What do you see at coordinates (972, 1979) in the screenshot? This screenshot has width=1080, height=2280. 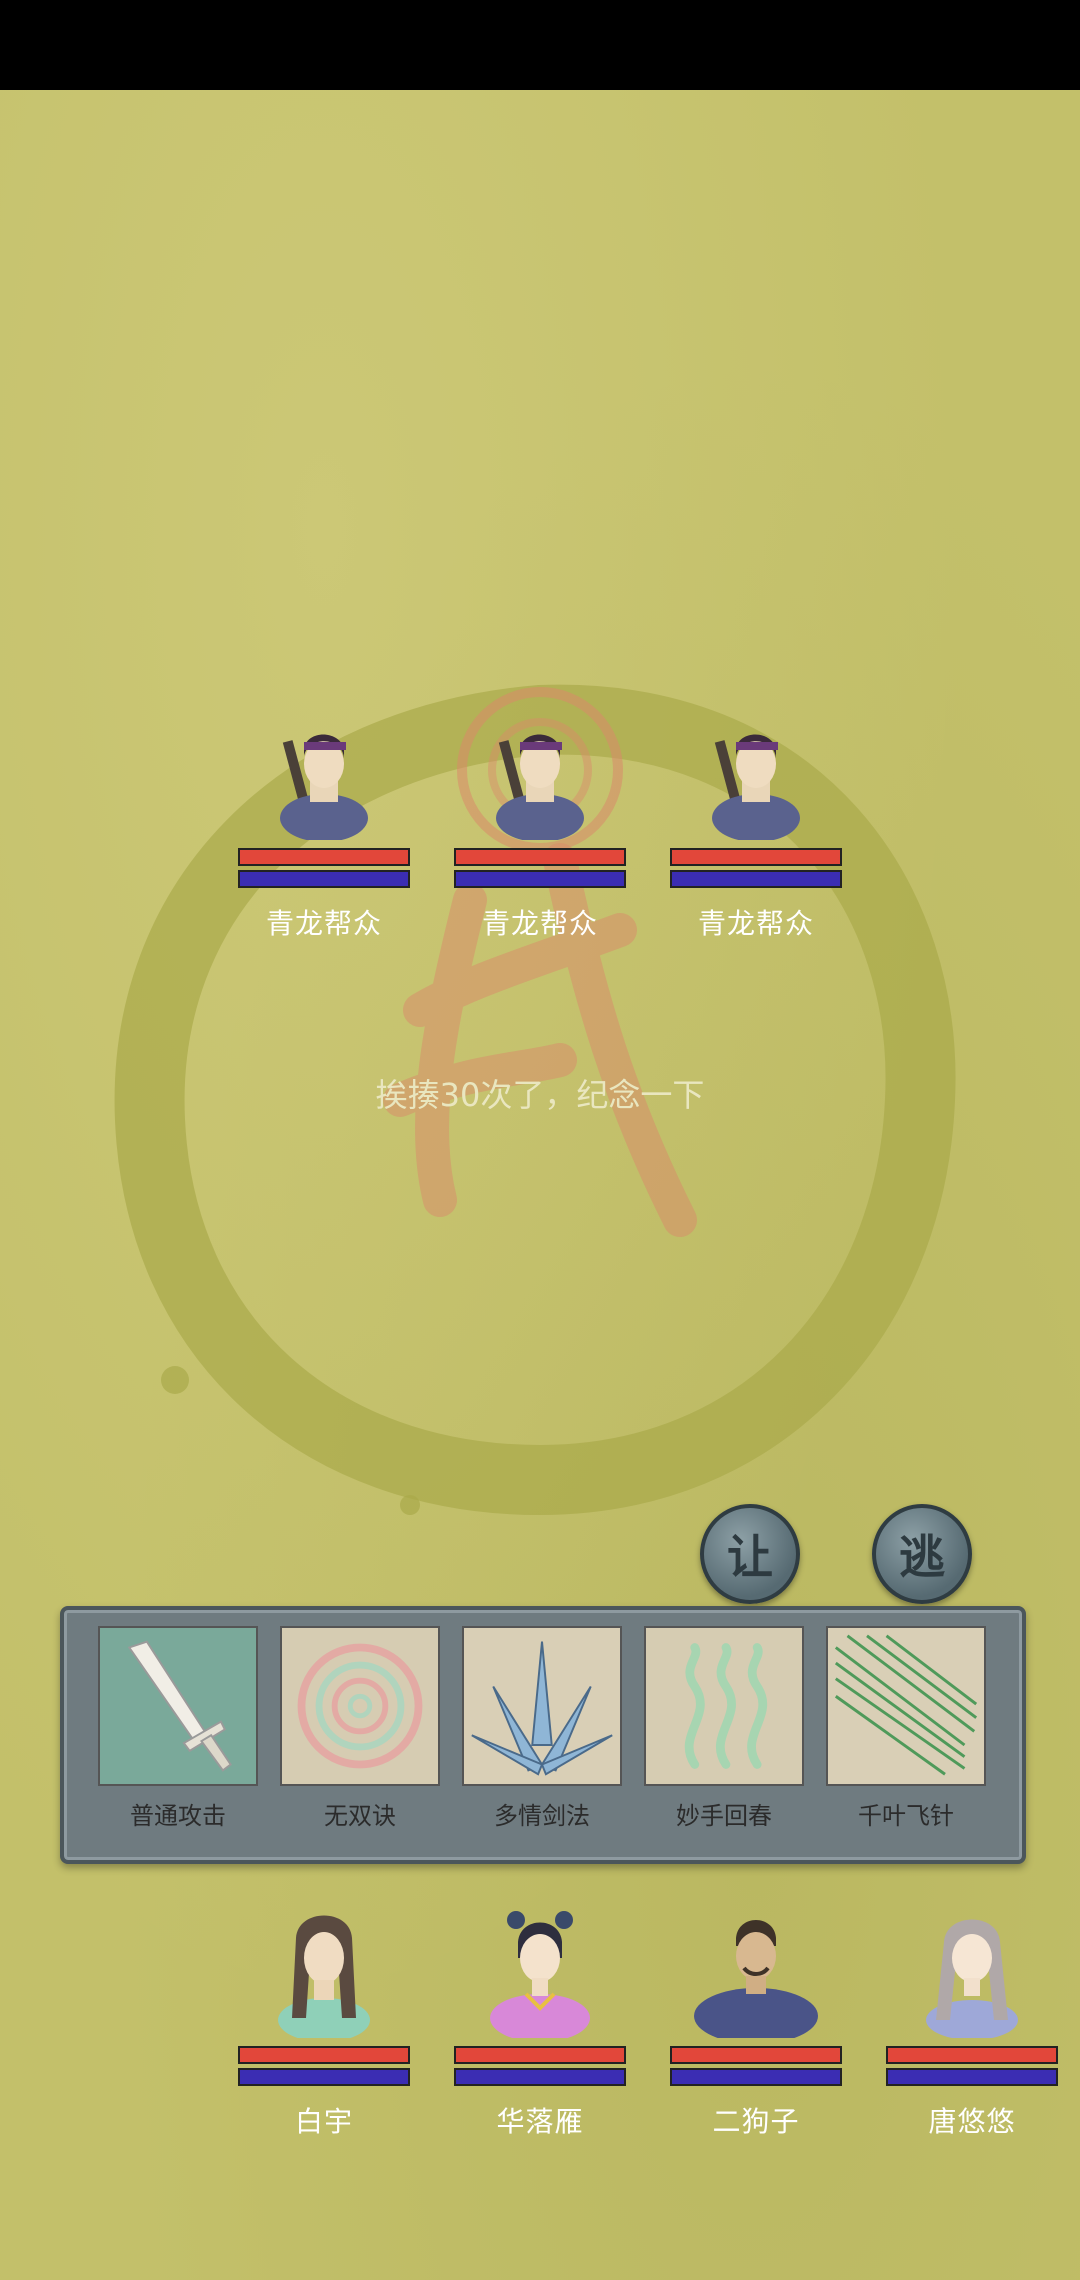 I see `tangyouyou-portrait` at bounding box center [972, 1979].